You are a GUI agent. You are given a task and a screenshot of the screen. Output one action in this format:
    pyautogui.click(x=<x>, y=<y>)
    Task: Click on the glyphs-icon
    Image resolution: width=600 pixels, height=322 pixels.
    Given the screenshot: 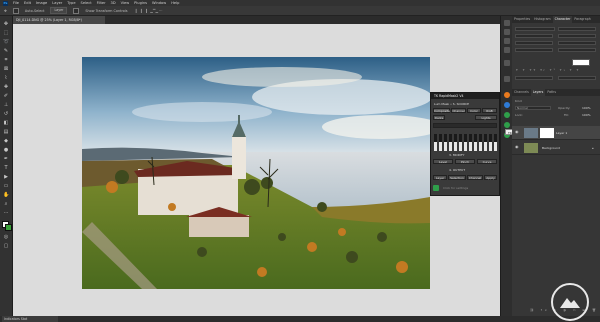 What is the action you would take?
    pyautogui.click(x=507, y=79)
    